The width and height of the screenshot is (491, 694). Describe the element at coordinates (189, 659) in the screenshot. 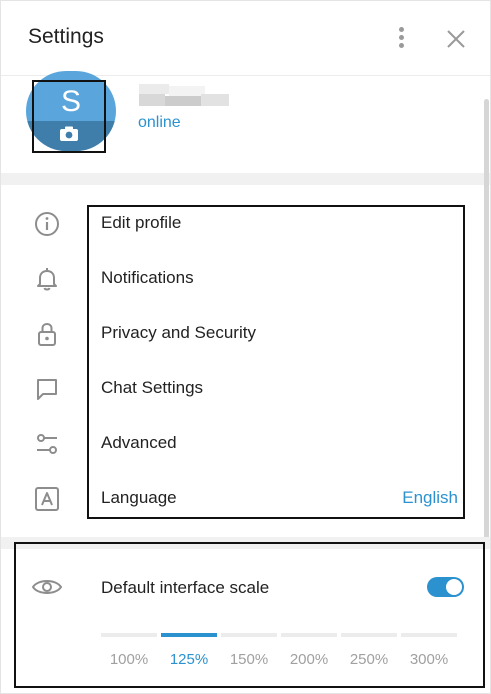

I see `scale-option-125: 125%` at that location.